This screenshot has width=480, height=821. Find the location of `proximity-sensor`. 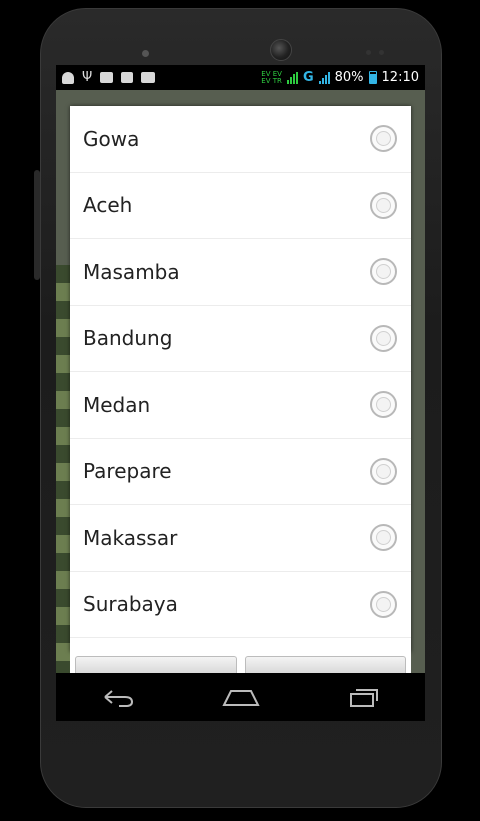

proximity-sensor is located at coordinates (368, 52).